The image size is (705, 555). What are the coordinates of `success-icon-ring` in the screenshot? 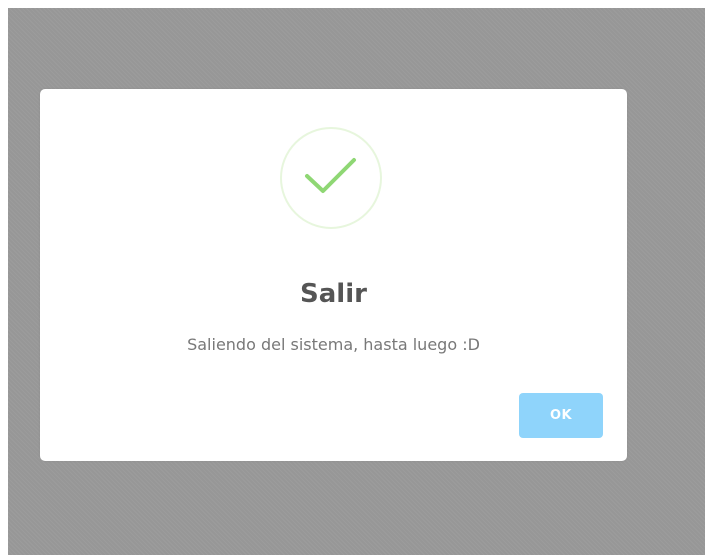 It's located at (331, 178).